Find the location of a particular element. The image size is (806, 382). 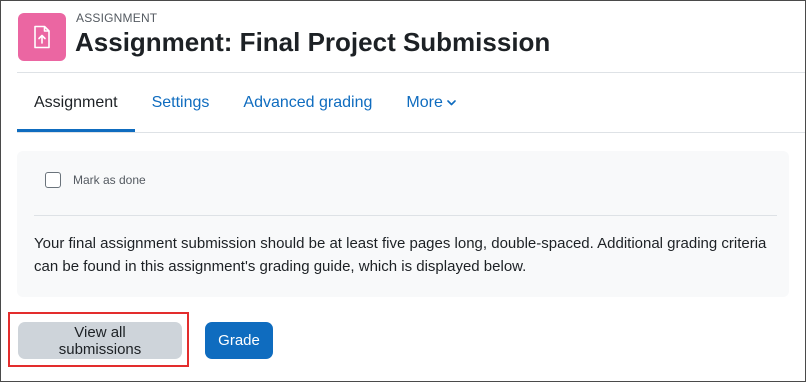

assignment-upload-icon is located at coordinates (42, 37).